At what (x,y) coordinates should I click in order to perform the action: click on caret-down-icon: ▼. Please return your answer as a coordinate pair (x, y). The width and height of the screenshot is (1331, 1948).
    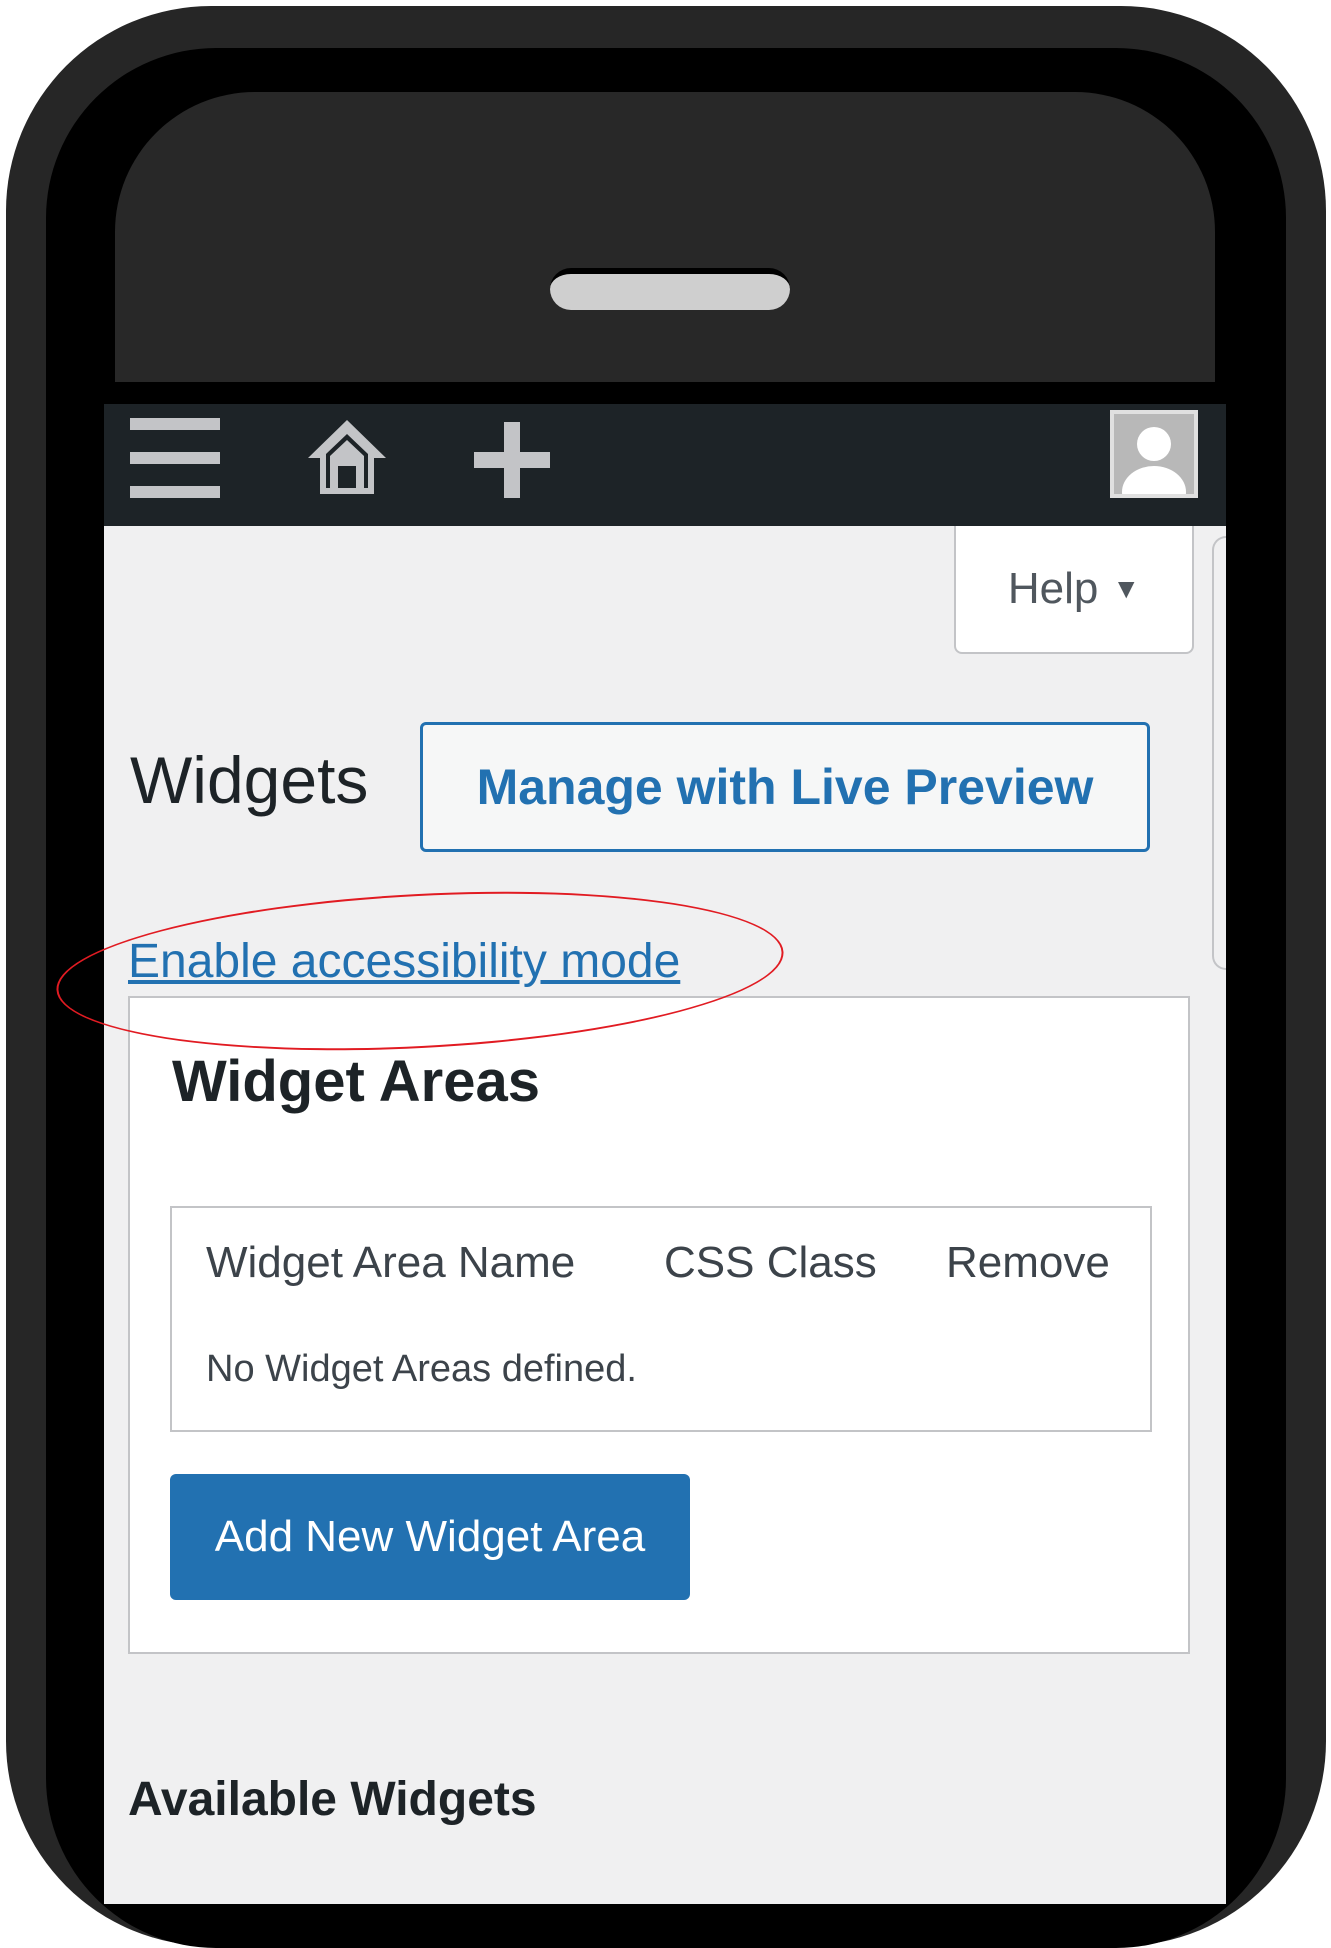
    Looking at the image, I should click on (1126, 588).